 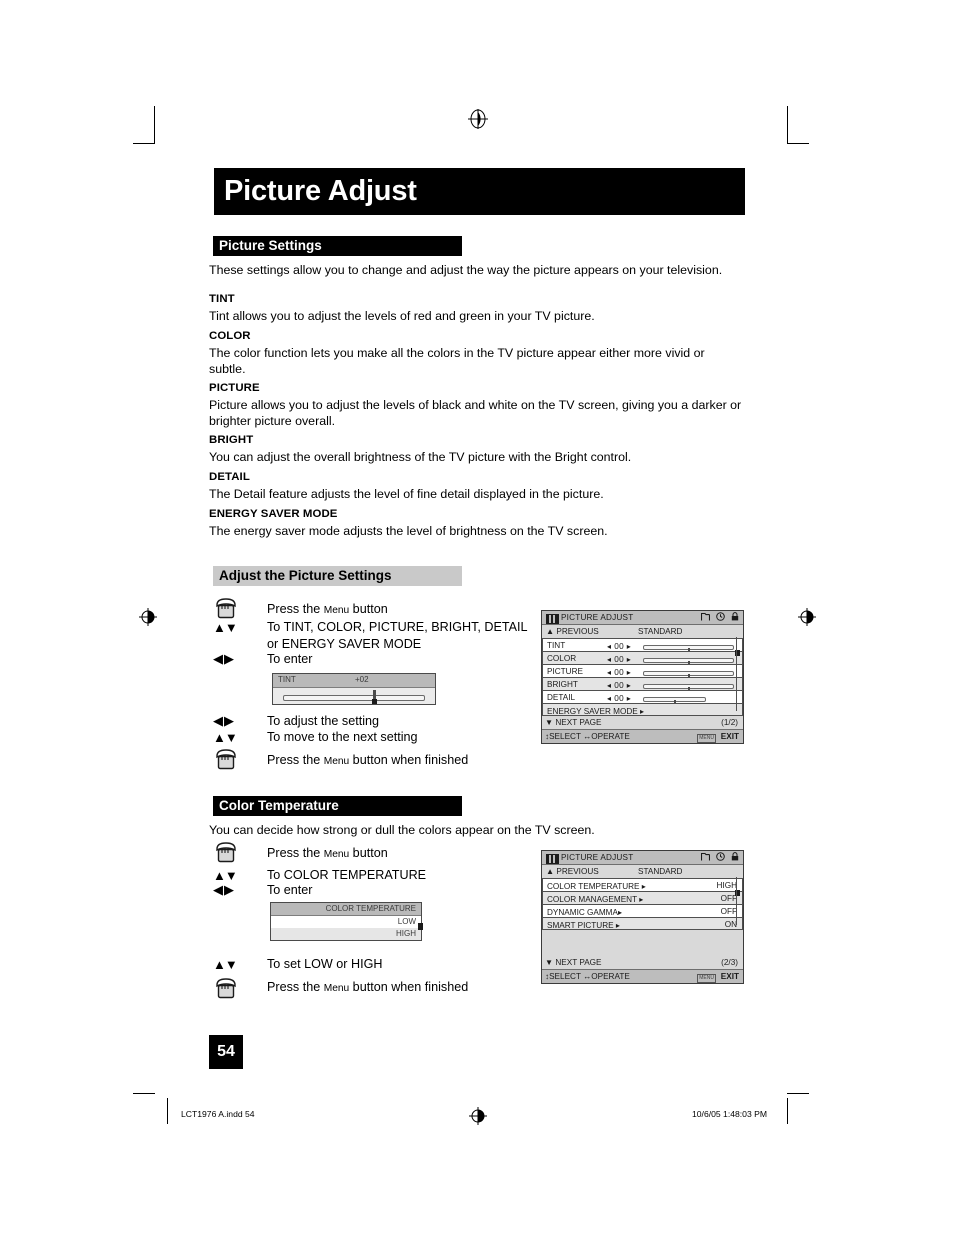 What do you see at coordinates (167, 1111) in the screenshot?
I see `footer-rule-left` at bounding box center [167, 1111].